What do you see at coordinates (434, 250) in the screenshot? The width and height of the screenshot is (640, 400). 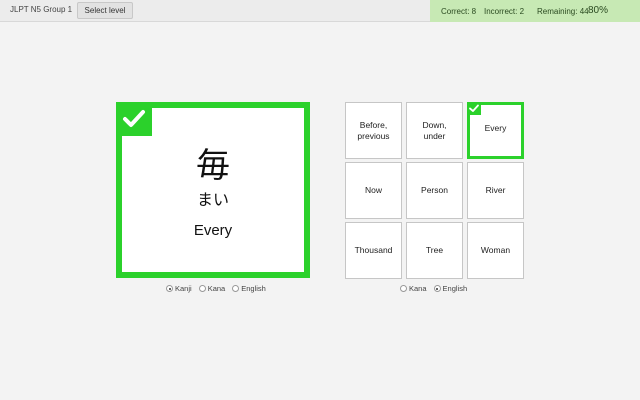 I see `answer-tile-tree: Tree` at bounding box center [434, 250].